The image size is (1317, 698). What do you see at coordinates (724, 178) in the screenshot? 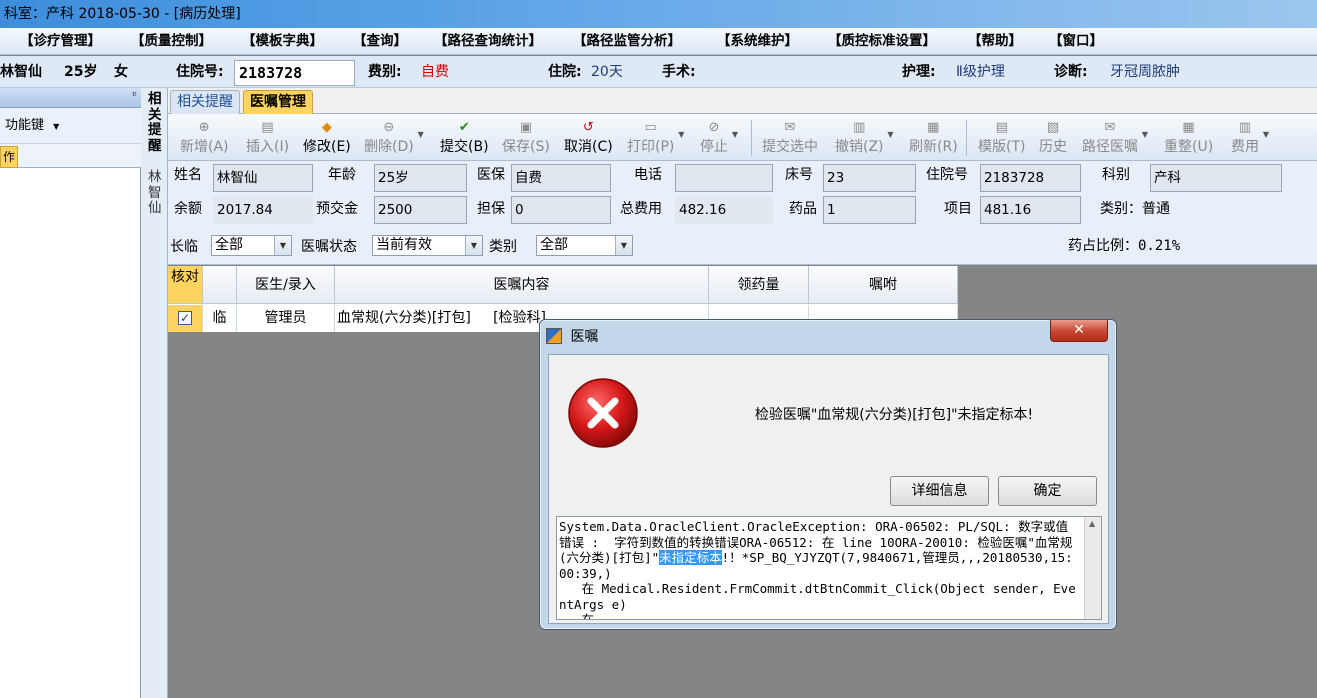
I see `phone-field` at bounding box center [724, 178].